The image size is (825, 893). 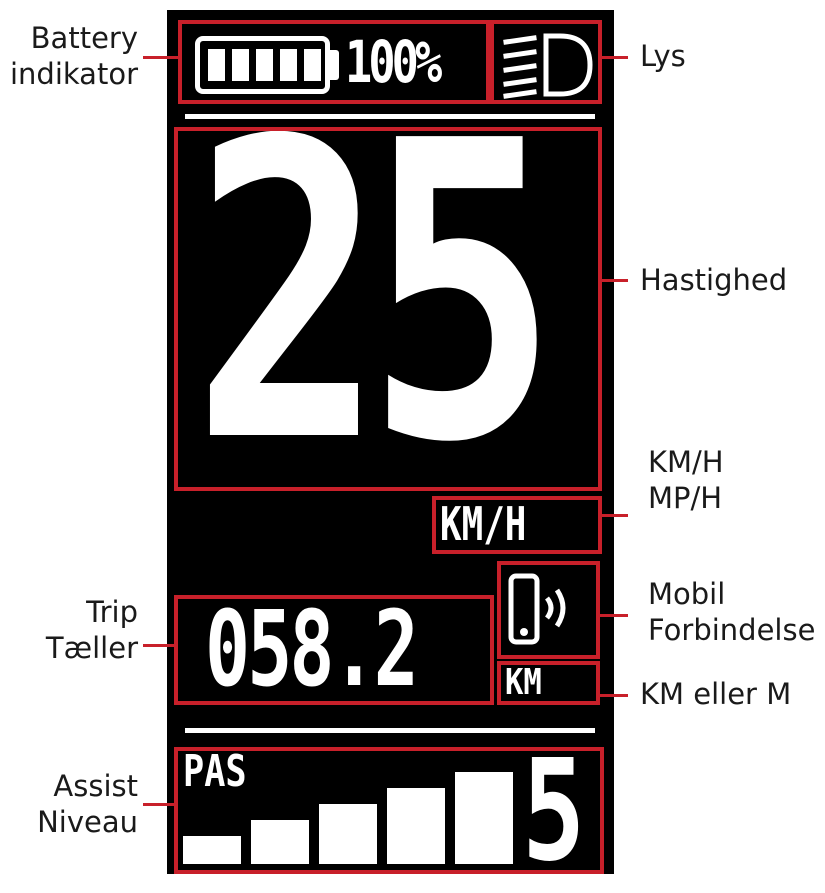 What do you see at coordinates (74, 74) in the screenshot?
I see `label-battery-line2: indikator` at bounding box center [74, 74].